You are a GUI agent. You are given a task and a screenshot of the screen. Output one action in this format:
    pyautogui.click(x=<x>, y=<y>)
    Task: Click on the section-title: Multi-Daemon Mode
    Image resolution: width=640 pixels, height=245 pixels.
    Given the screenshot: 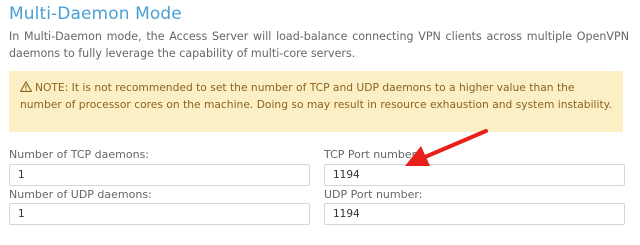 What is the action you would take?
    pyautogui.click(x=95, y=14)
    